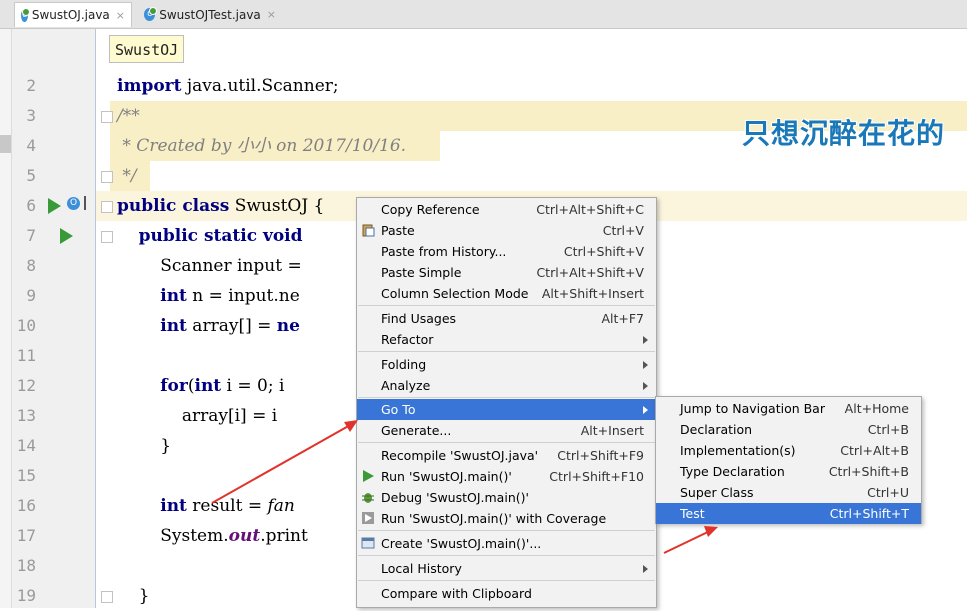 This screenshot has width=967, height=611. Describe the element at coordinates (506, 518) in the screenshot. I see `menu-item-run-with-coverage: Run 'SwustOJ.main()' with Coverage` at that location.